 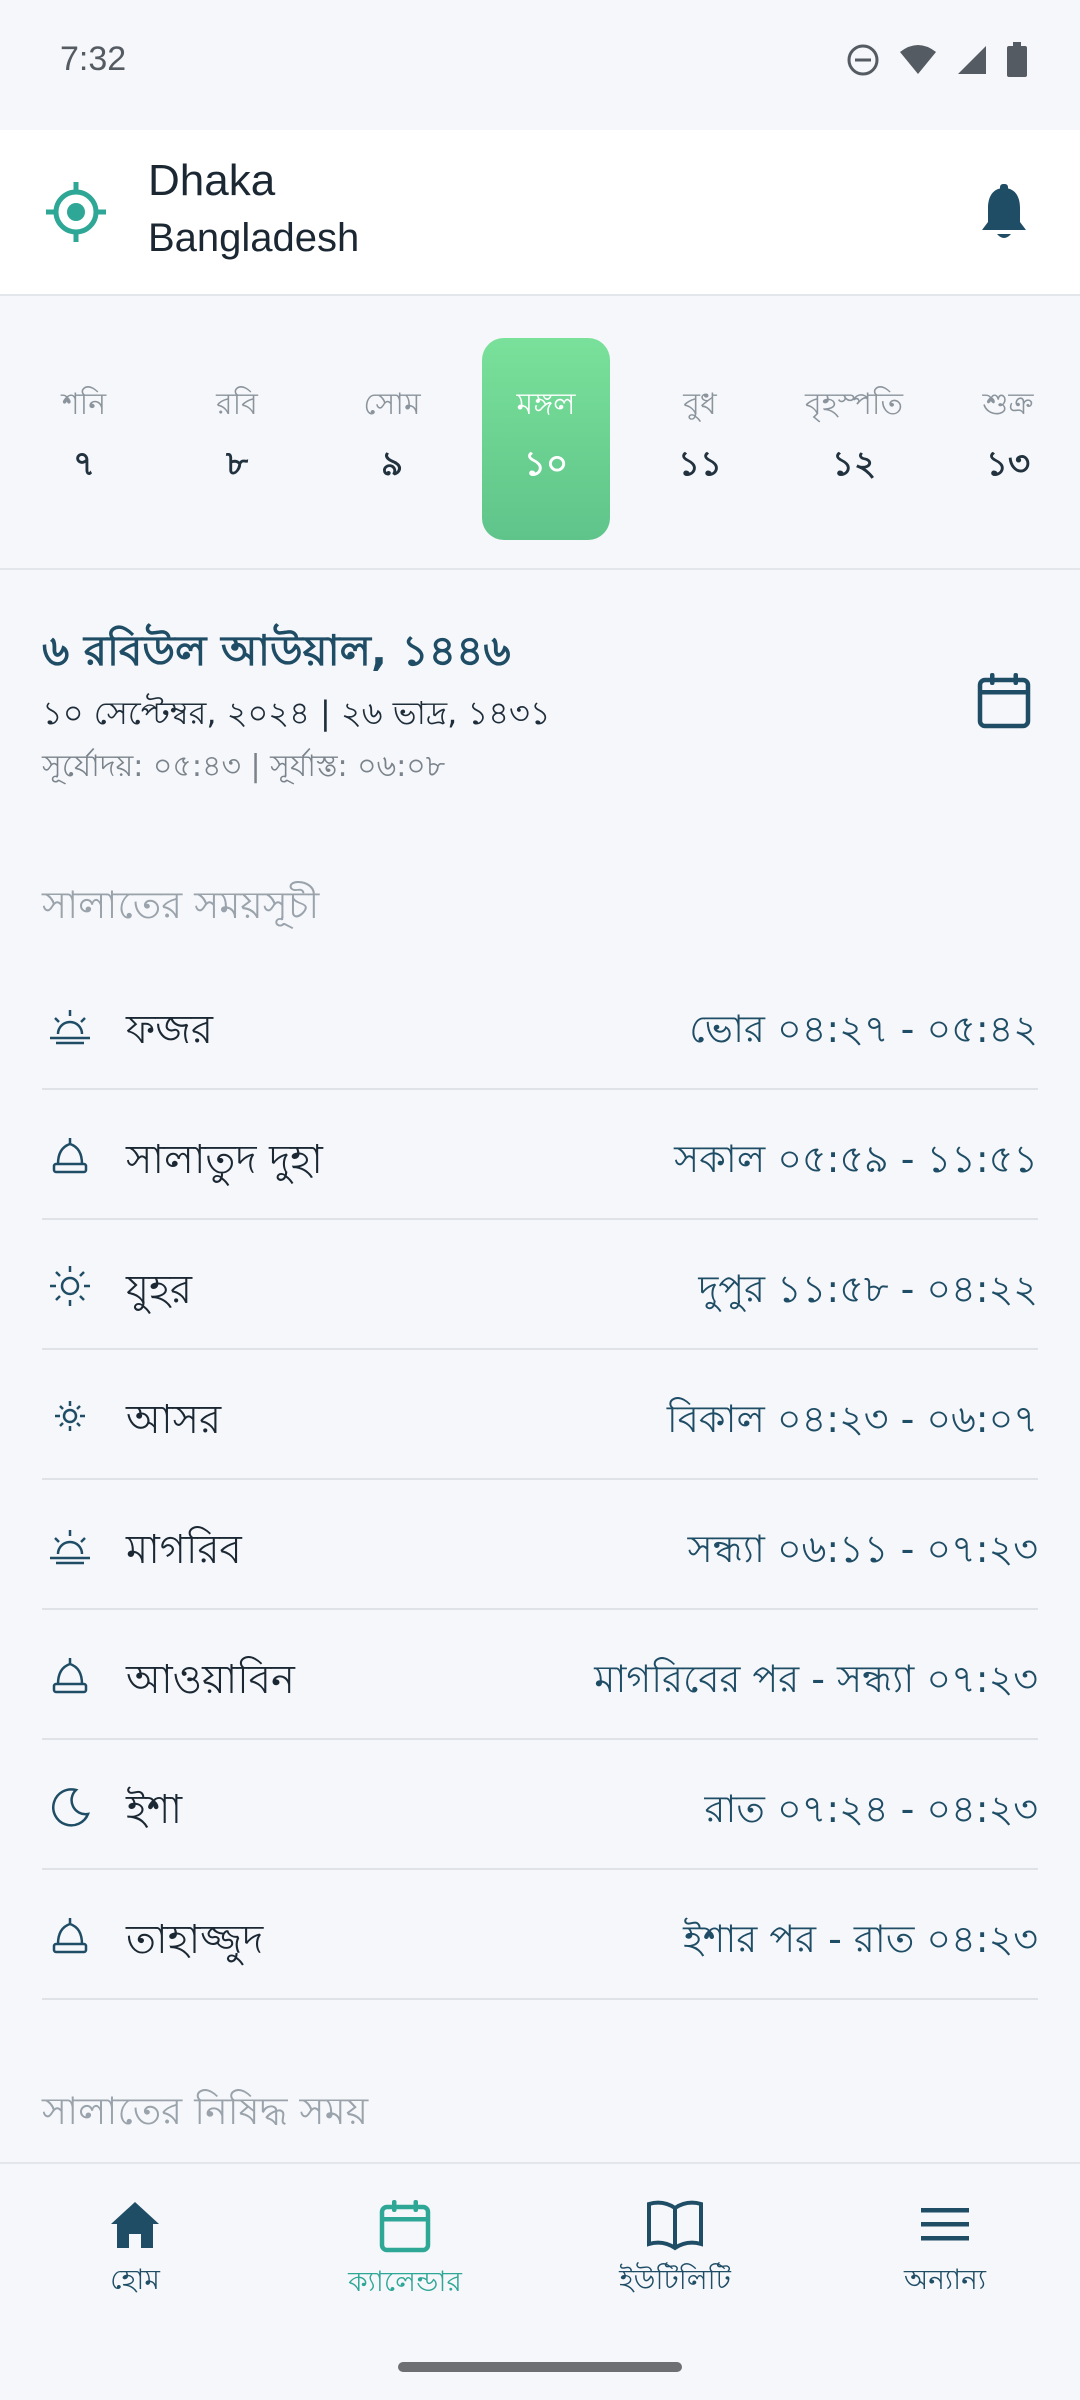 What do you see at coordinates (392, 464) in the screenshot?
I see `day-number: ৯` at bounding box center [392, 464].